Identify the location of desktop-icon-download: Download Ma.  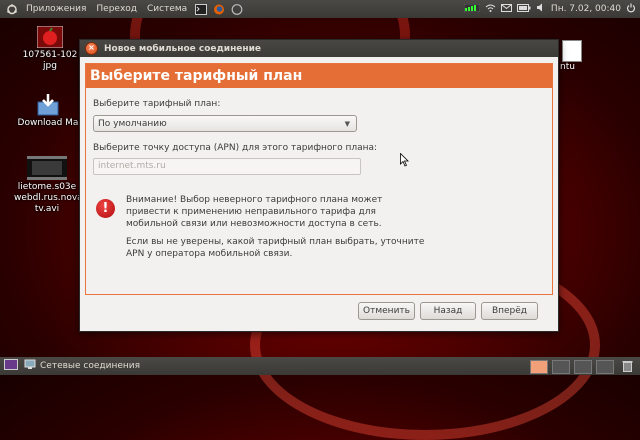
(48, 111).